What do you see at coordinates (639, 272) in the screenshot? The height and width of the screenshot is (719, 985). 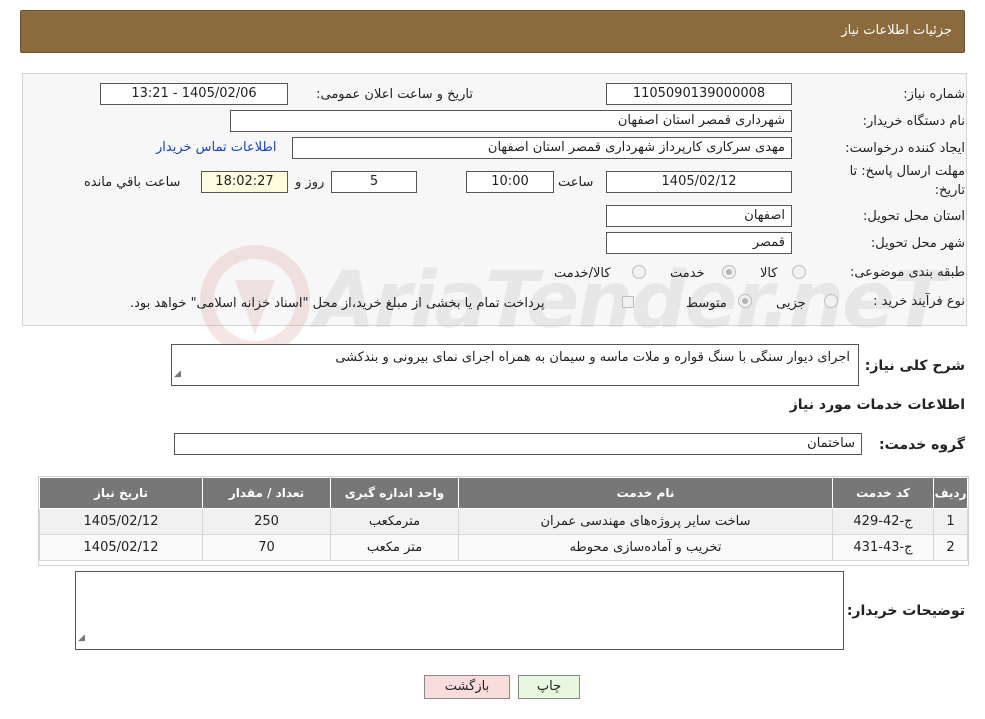 I see `category-radio-goods-service` at bounding box center [639, 272].